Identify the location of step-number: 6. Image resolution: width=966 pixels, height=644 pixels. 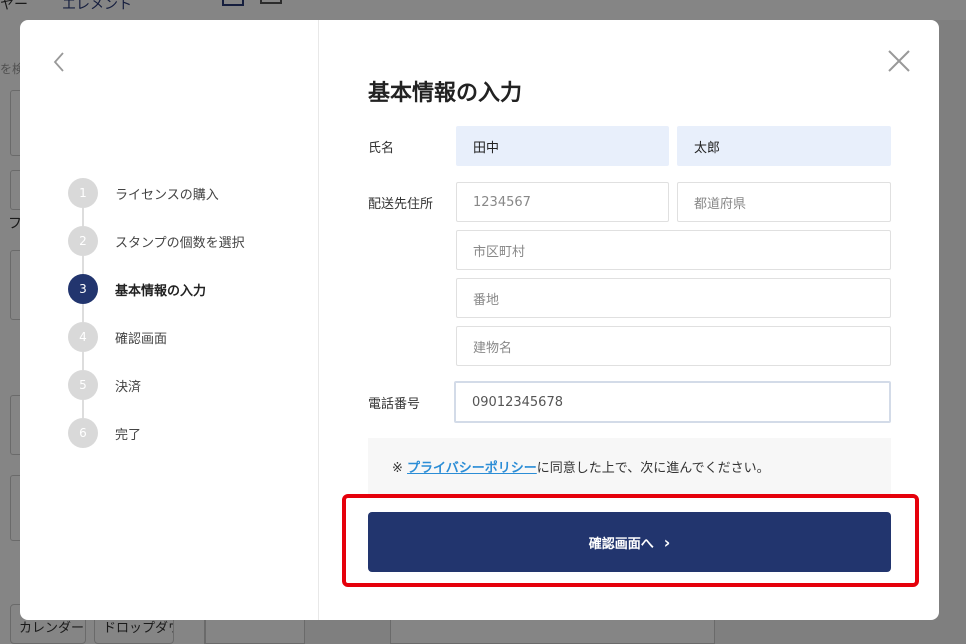
(83, 433).